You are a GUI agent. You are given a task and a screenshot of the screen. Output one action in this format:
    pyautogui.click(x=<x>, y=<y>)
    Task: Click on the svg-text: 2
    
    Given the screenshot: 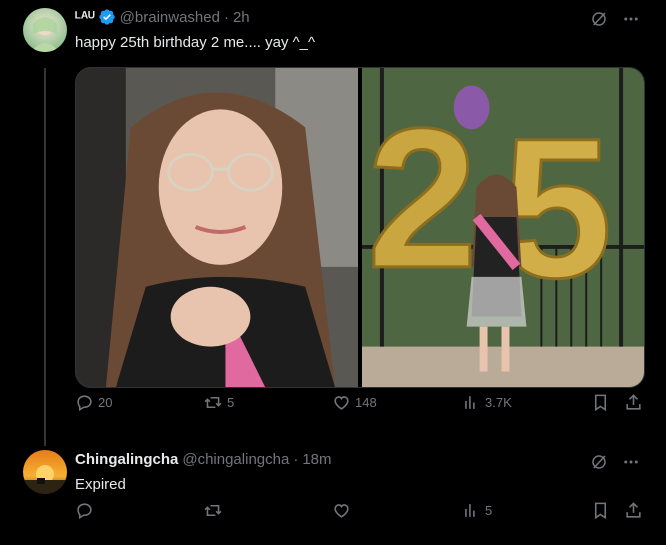 What is the action you would take?
    pyautogui.click(x=422, y=199)
    